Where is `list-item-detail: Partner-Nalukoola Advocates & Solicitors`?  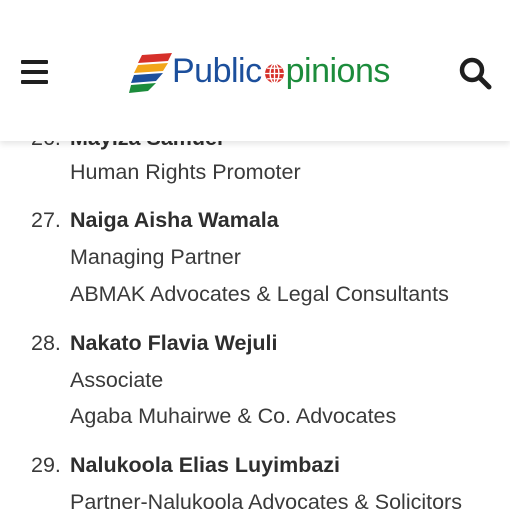
list-item-detail: Partner-Nalukoola Advocates & Solicitors is located at coordinates (266, 502).